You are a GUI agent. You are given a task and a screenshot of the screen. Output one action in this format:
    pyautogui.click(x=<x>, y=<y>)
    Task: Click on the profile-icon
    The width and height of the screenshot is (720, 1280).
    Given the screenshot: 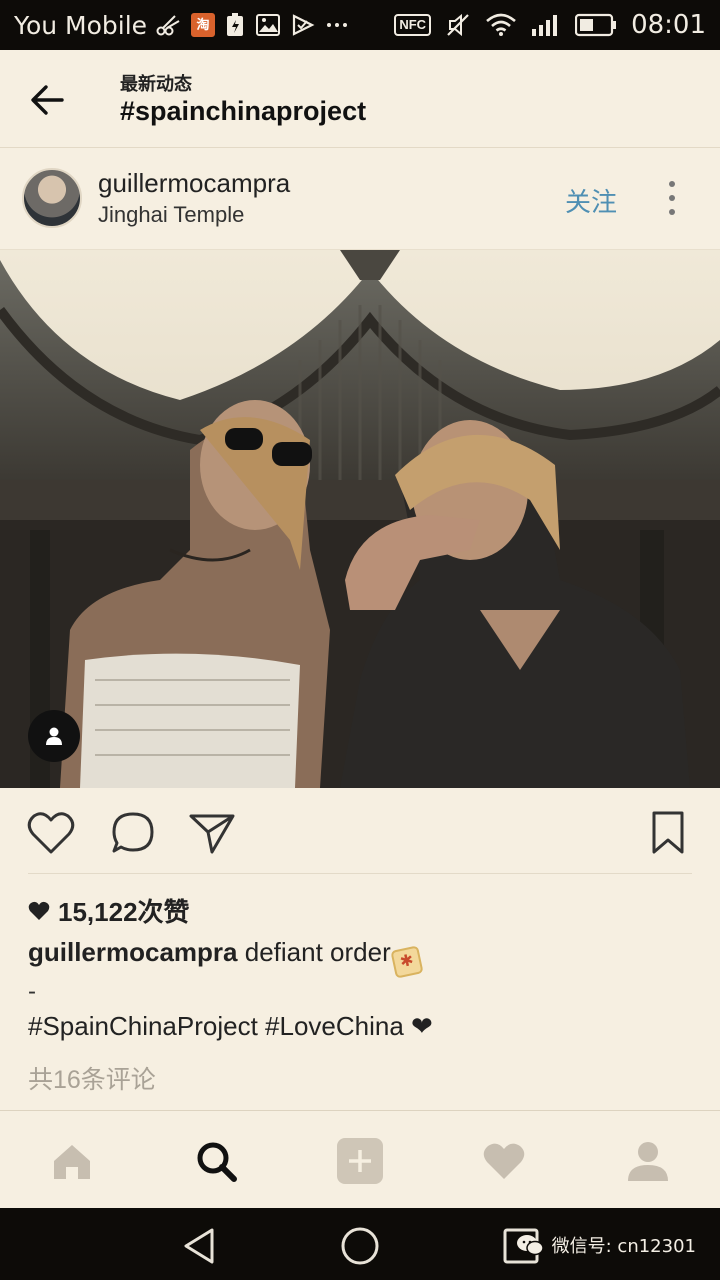 What is the action you would take?
    pyautogui.click(x=648, y=1161)
    